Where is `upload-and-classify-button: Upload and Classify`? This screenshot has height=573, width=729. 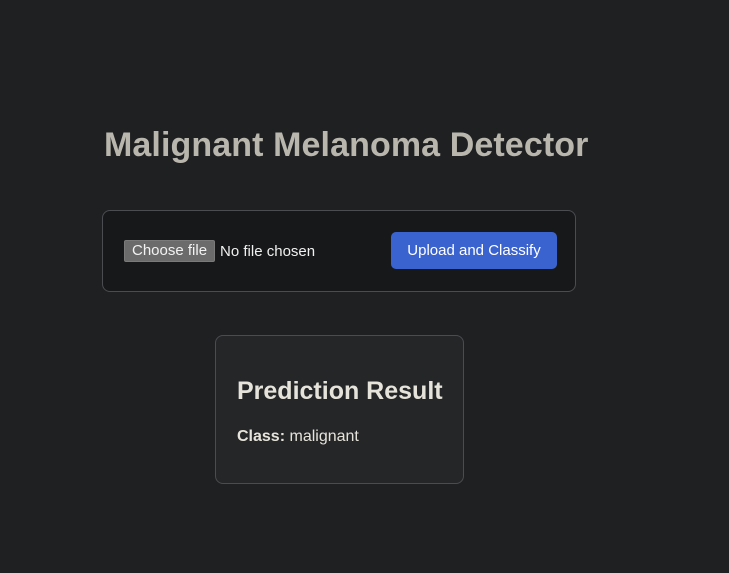 upload-and-classify-button: Upload and Classify is located at coordinates (474, 250).